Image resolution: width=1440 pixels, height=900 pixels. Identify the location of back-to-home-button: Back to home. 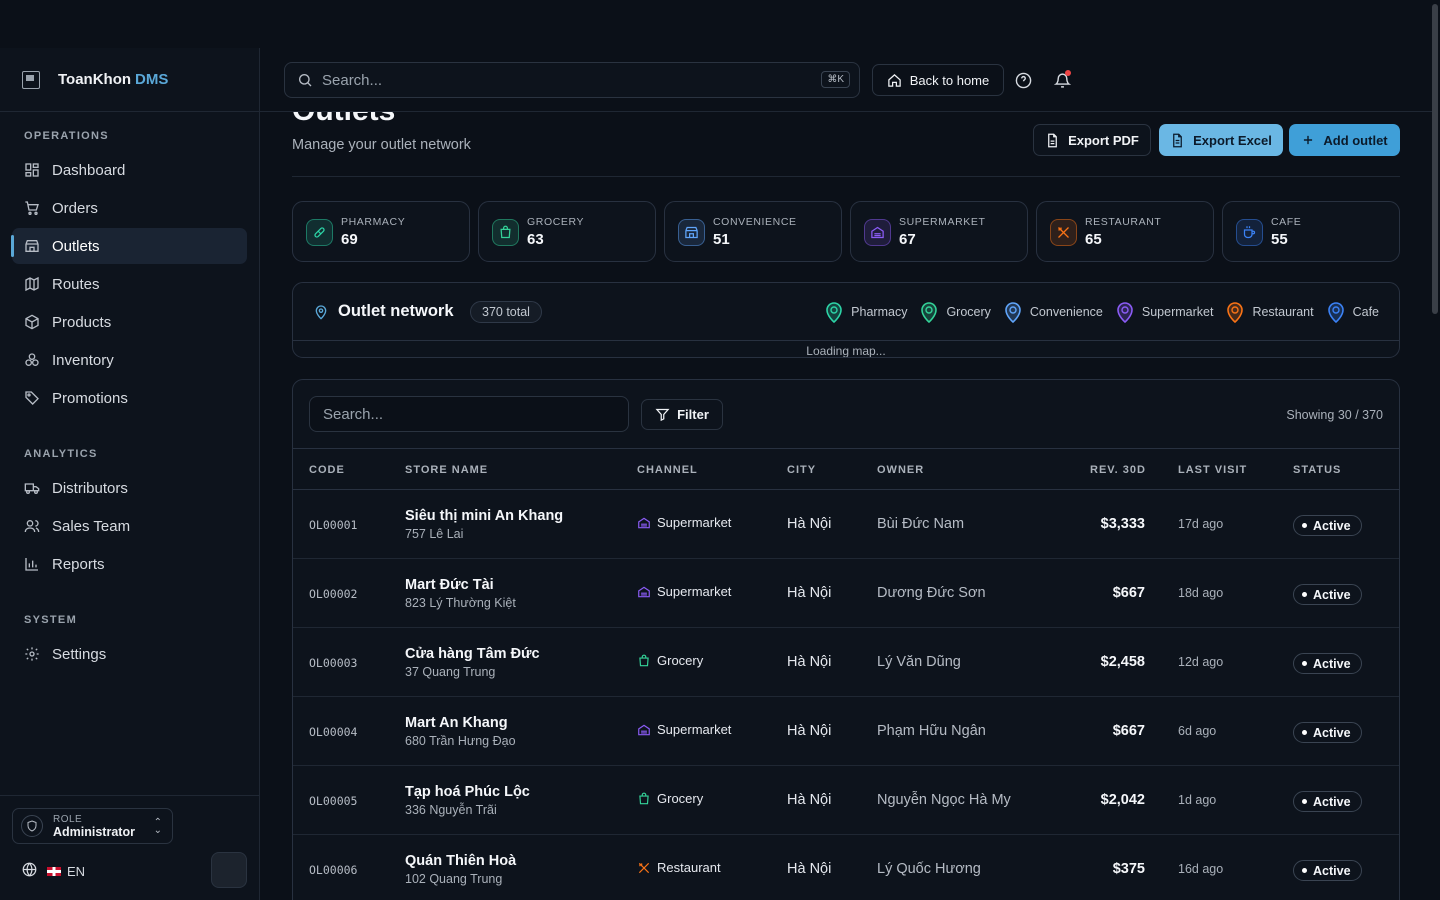
(938, 80).